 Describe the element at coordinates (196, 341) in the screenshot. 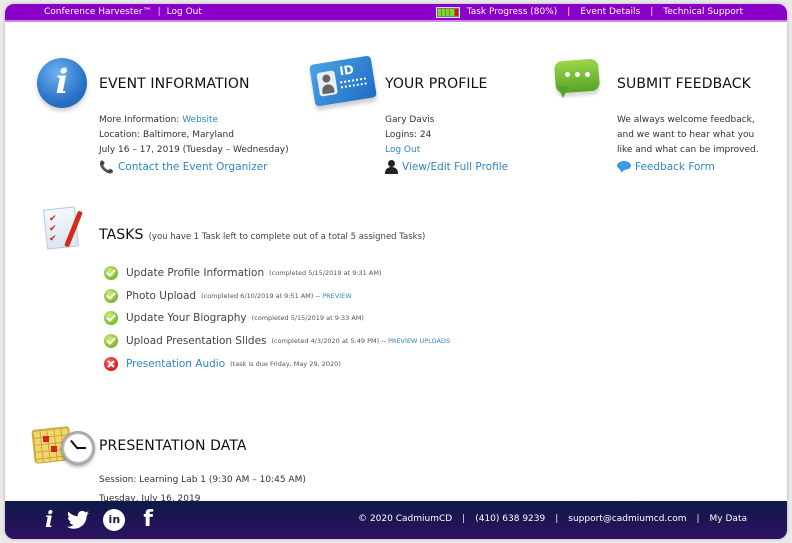

I see `task-name: Upload Presentation Slides` at that location.